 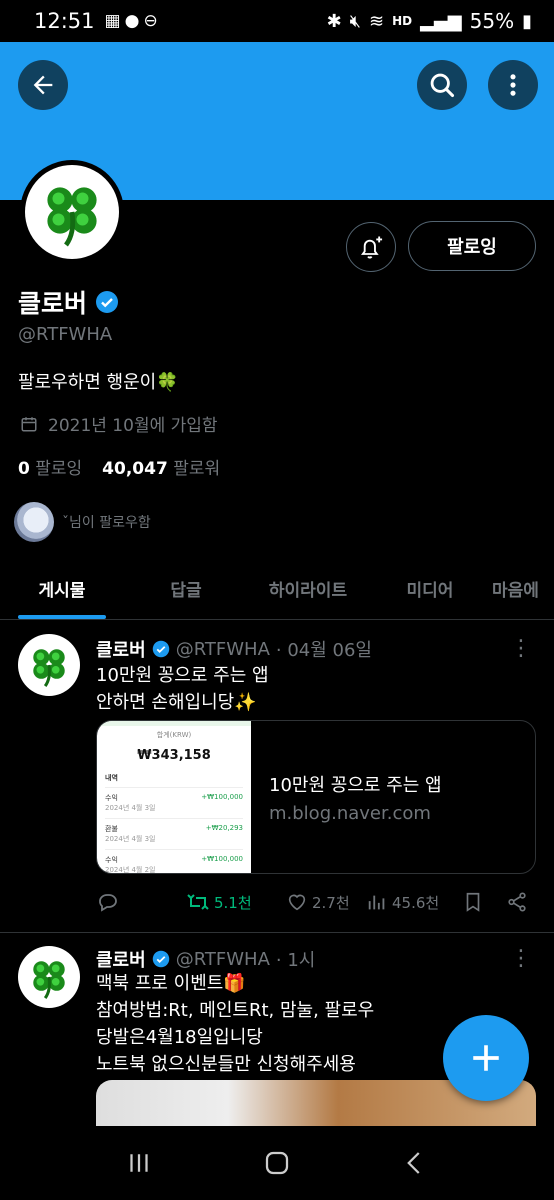 What do you see at coordinates (64, 21) in the screenshot?
I see `status-time: 12:51` at bounding box center [64, 21].